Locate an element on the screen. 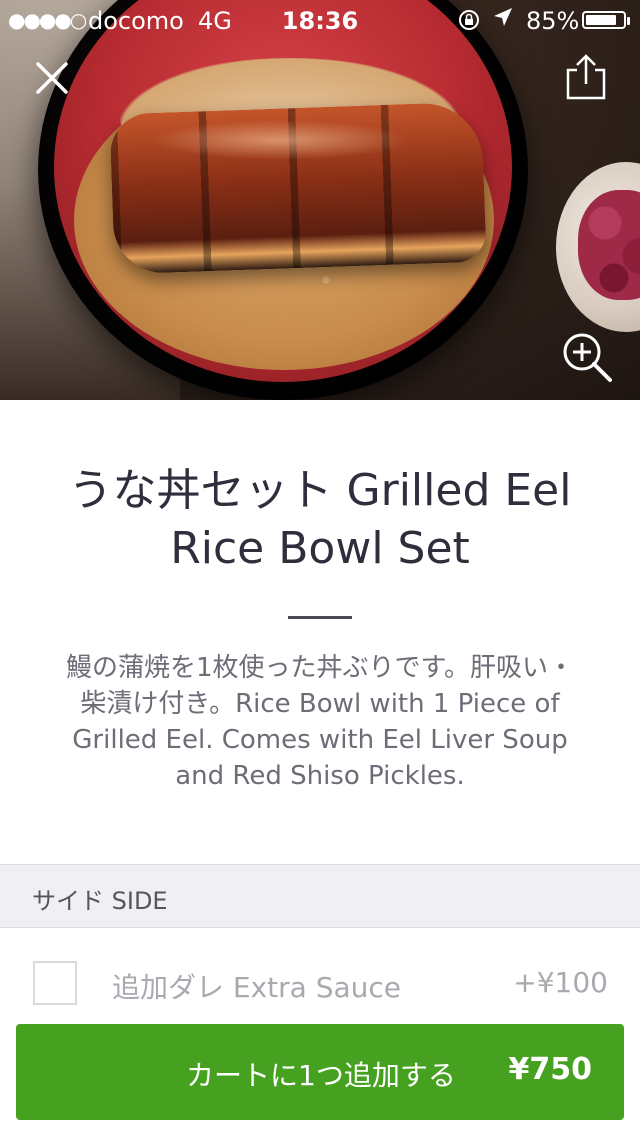 The width and height of the screenshot is (640, 1136). close-icon is located at coordinates (52, 78).